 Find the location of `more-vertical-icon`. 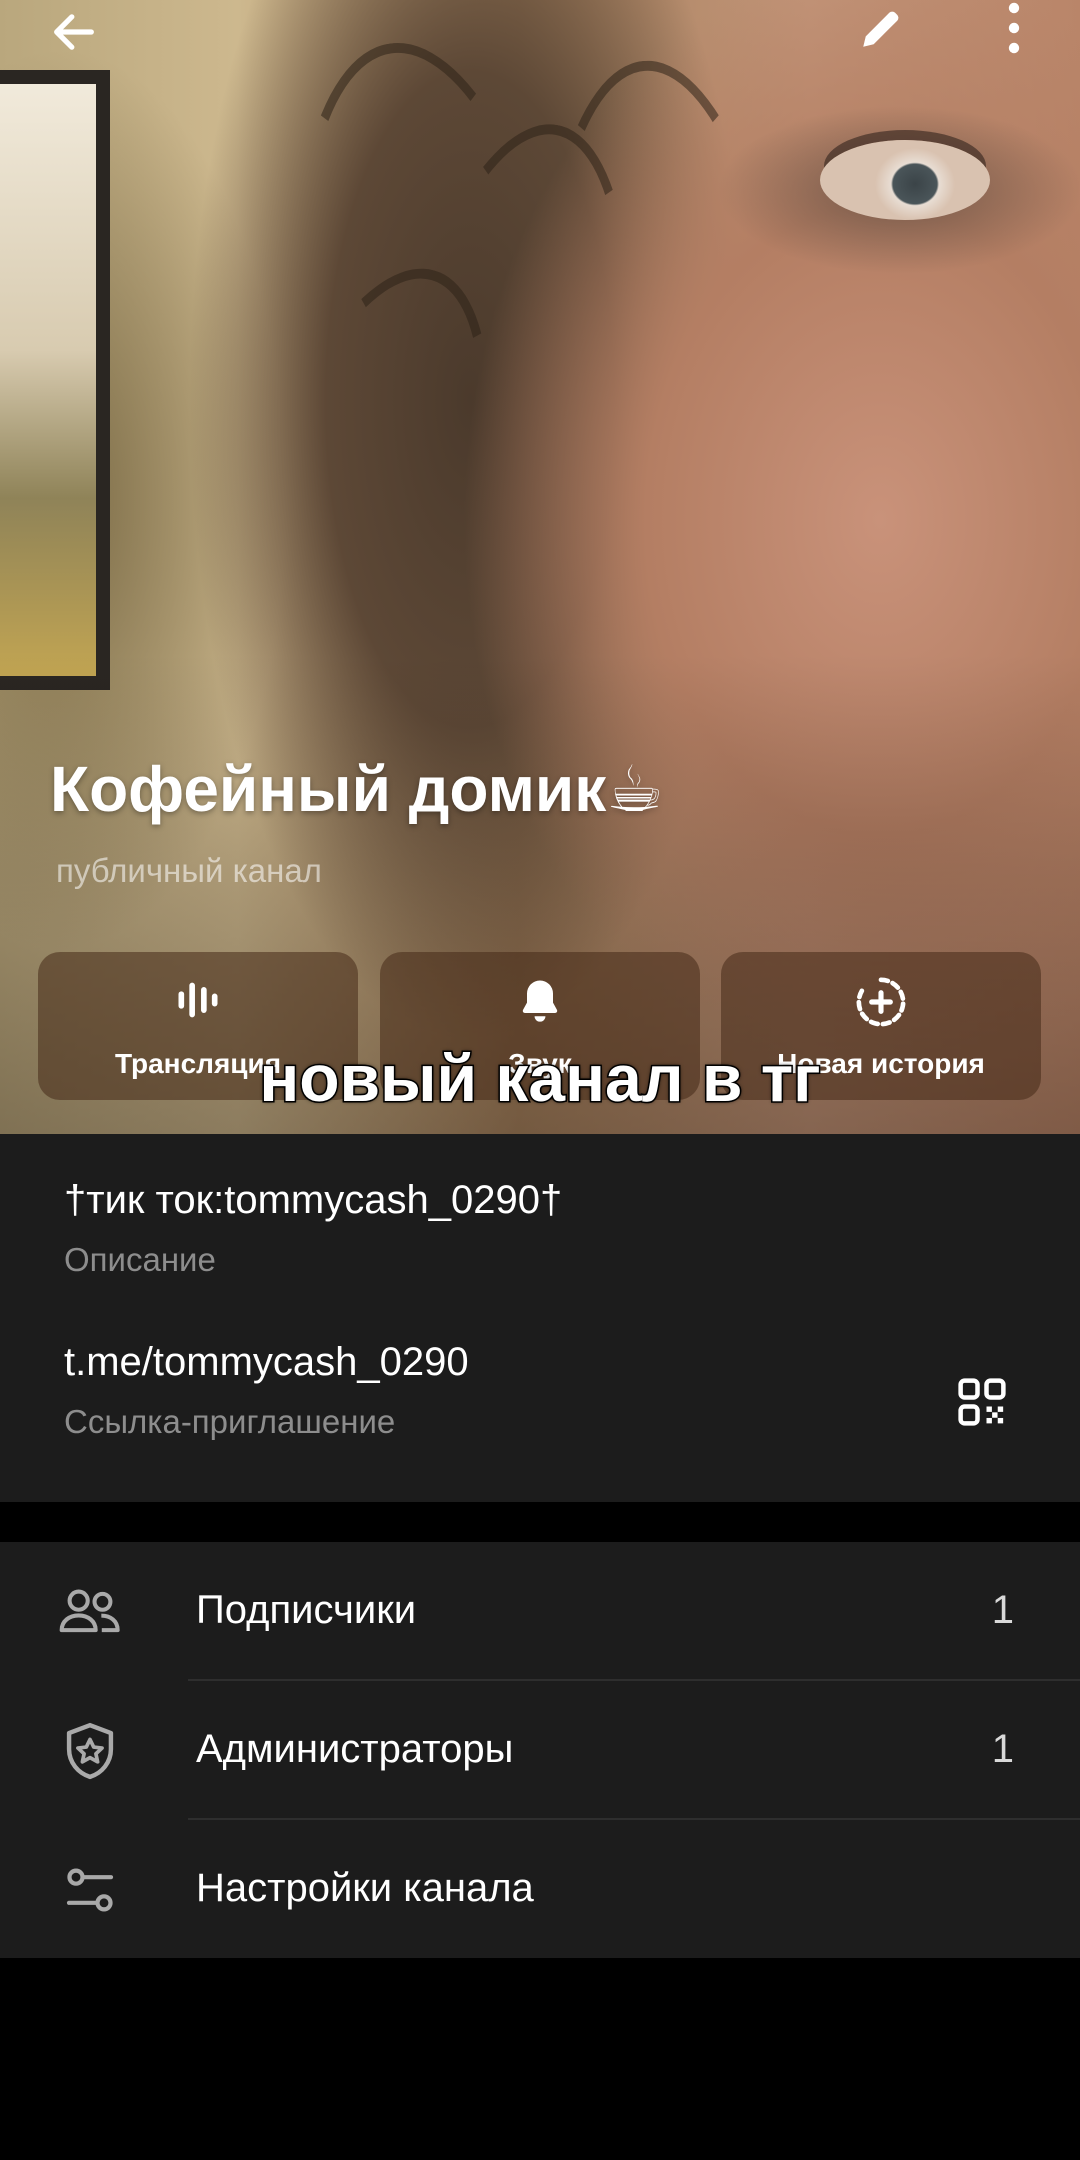

more-vertical-icon is located at coordinates (1014, 28).